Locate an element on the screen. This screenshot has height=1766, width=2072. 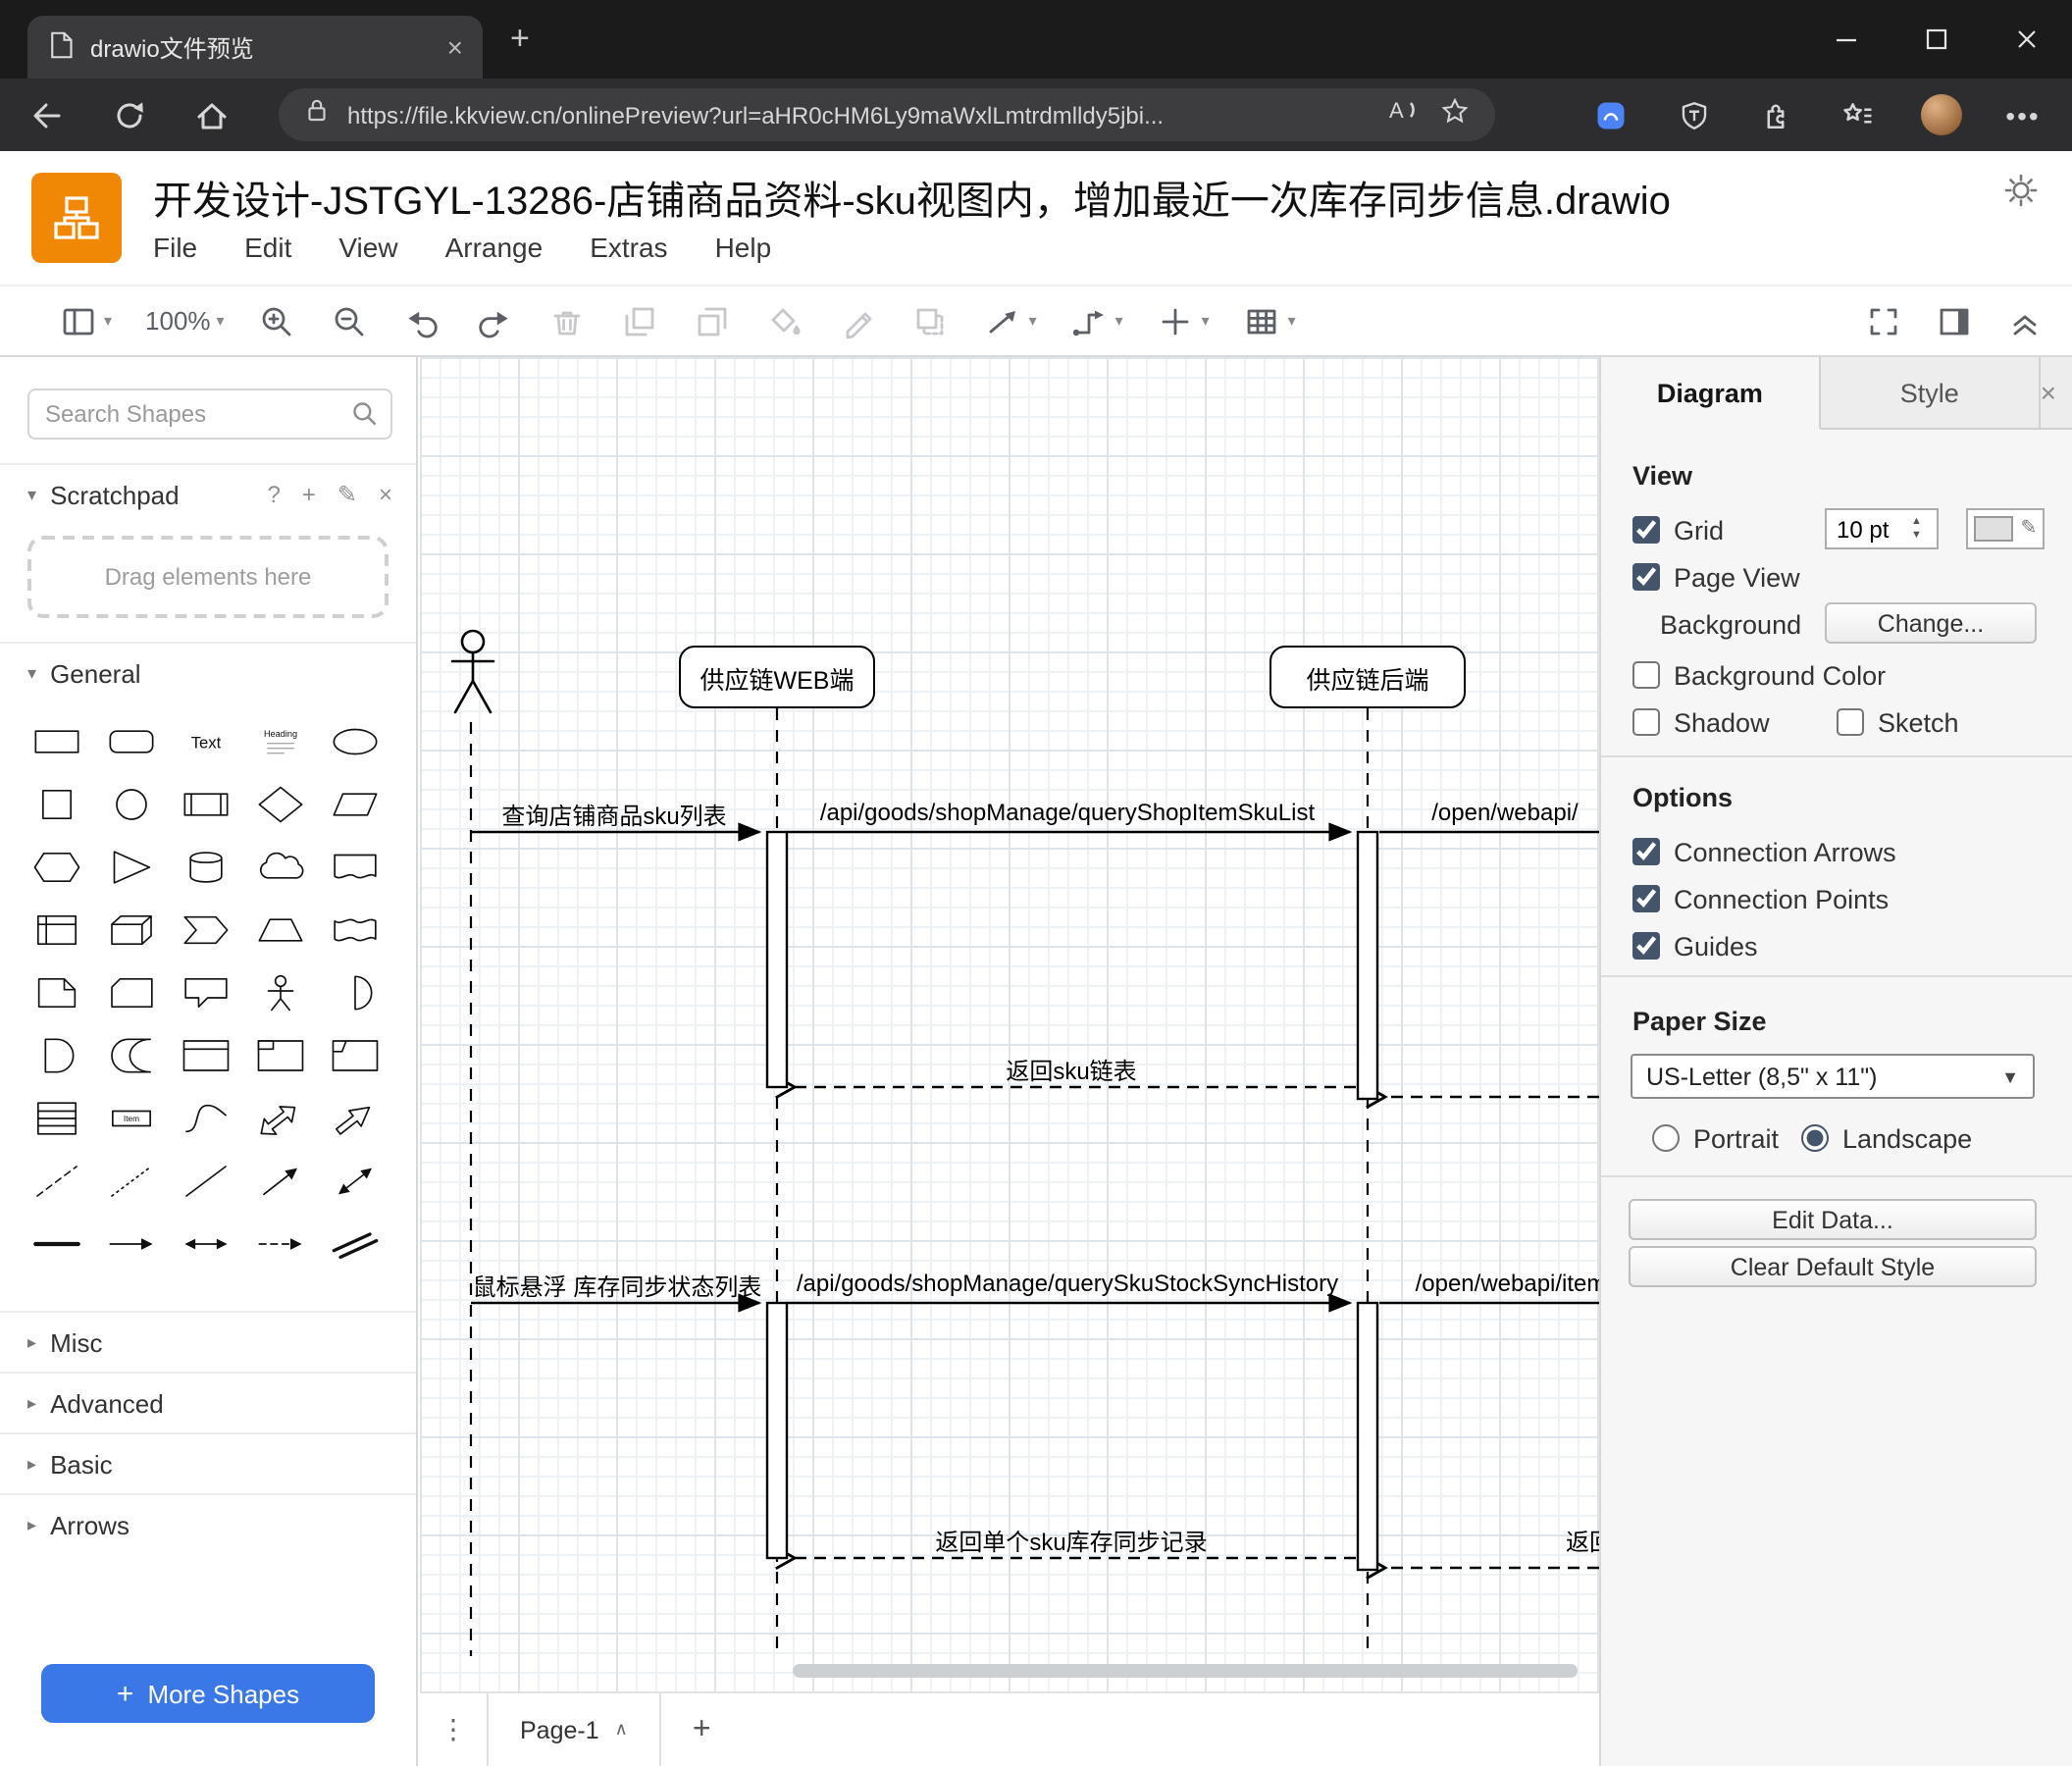
shape-cube is located at coordinates (131, 930).